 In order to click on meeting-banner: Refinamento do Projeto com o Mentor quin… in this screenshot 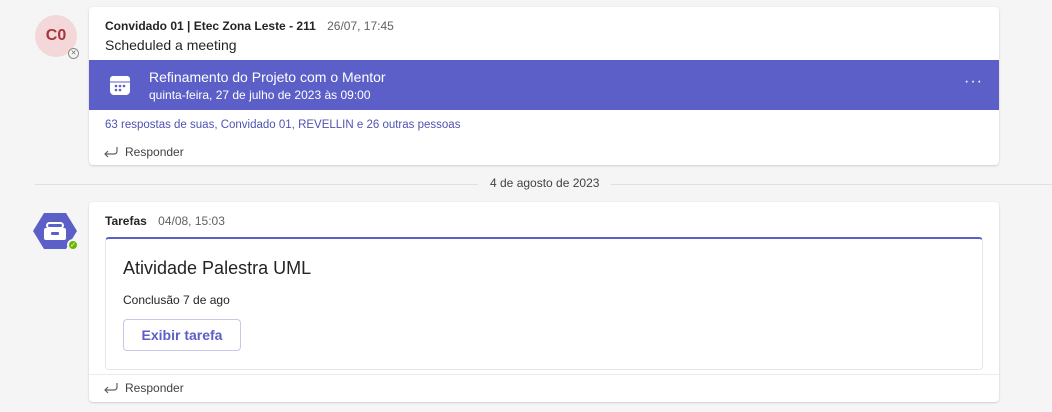, I will do `click(544, 85)`.